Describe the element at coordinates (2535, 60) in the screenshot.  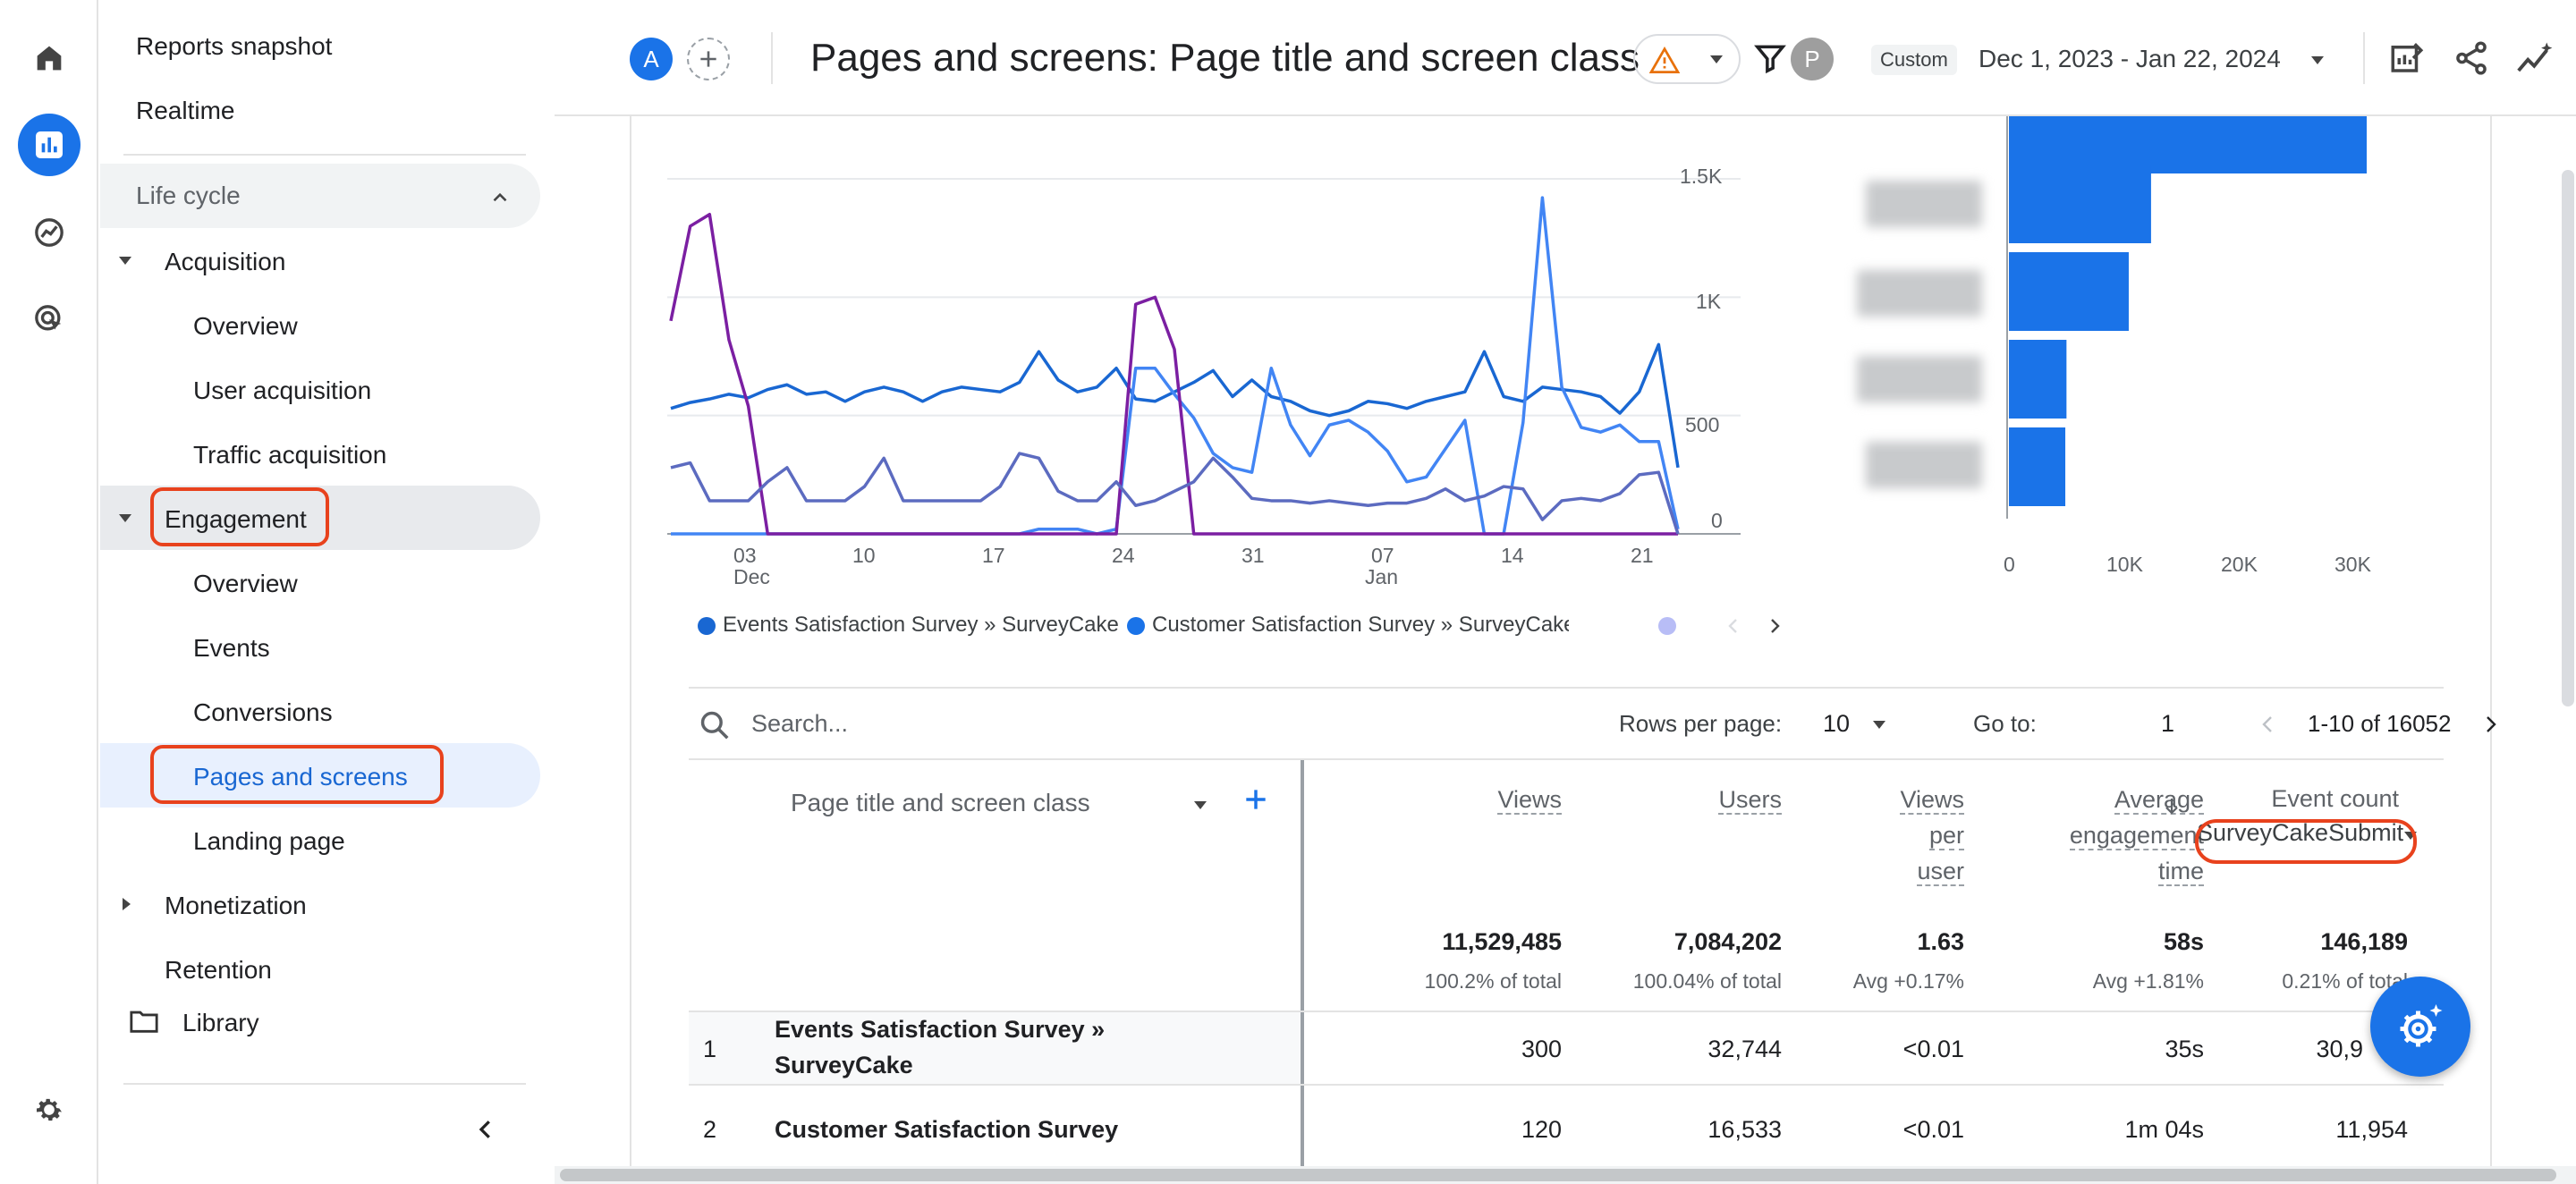
I see `insights-icon` at that location.